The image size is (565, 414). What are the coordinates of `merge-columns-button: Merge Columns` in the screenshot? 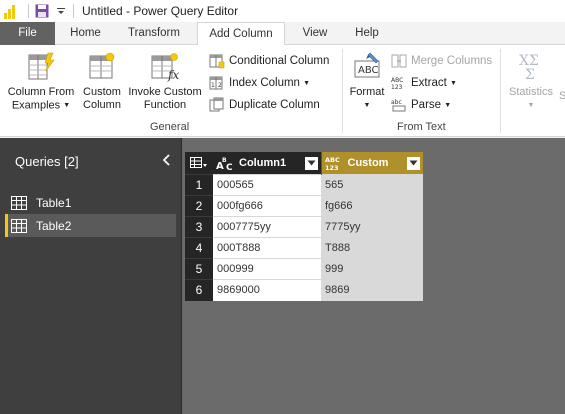 It's located at (441, 61).